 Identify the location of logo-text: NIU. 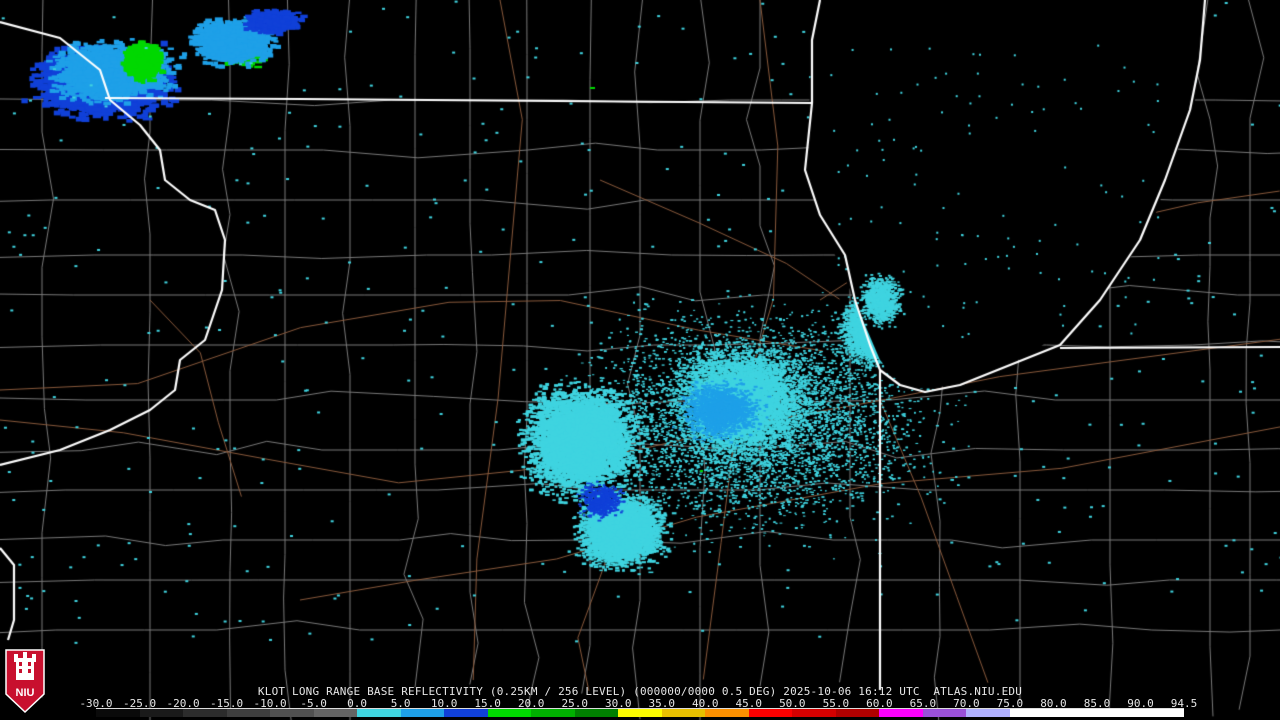
(25, 693).